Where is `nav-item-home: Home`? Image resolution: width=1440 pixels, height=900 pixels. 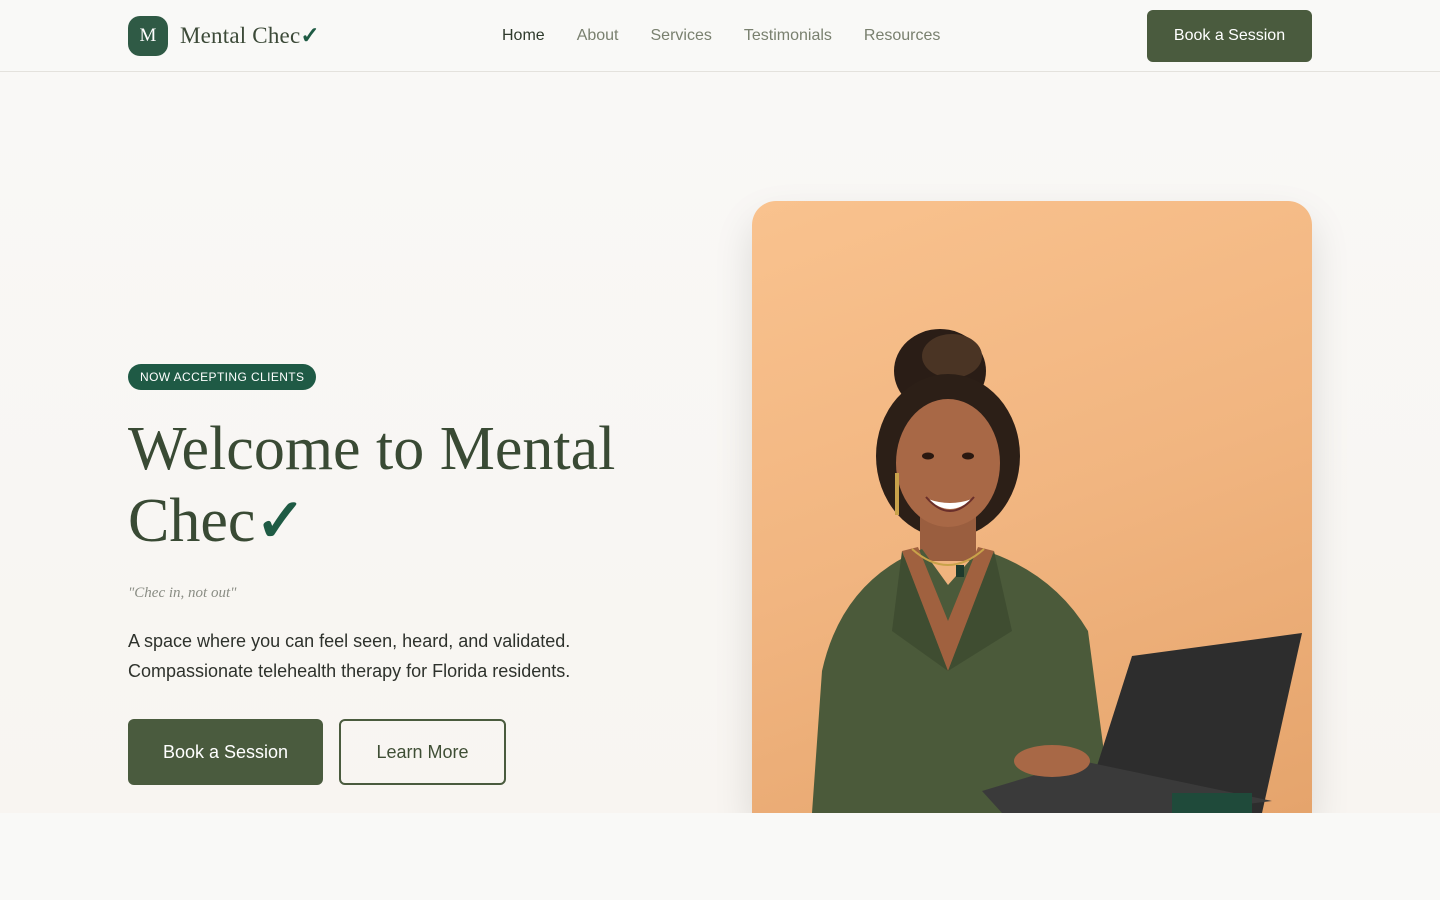 nav-item-home: Home is located at coordinates (523, 36).